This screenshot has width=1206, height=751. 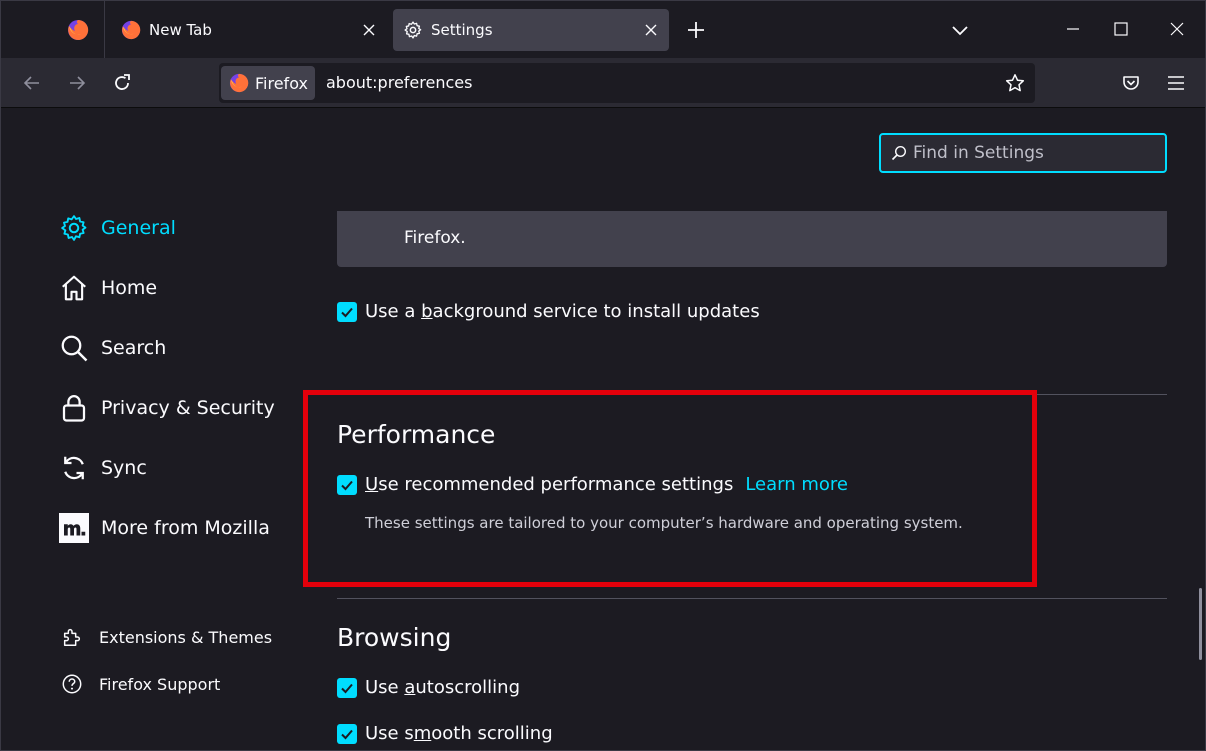 I want to click on minimize-icon, so click(x=1073, y=29).